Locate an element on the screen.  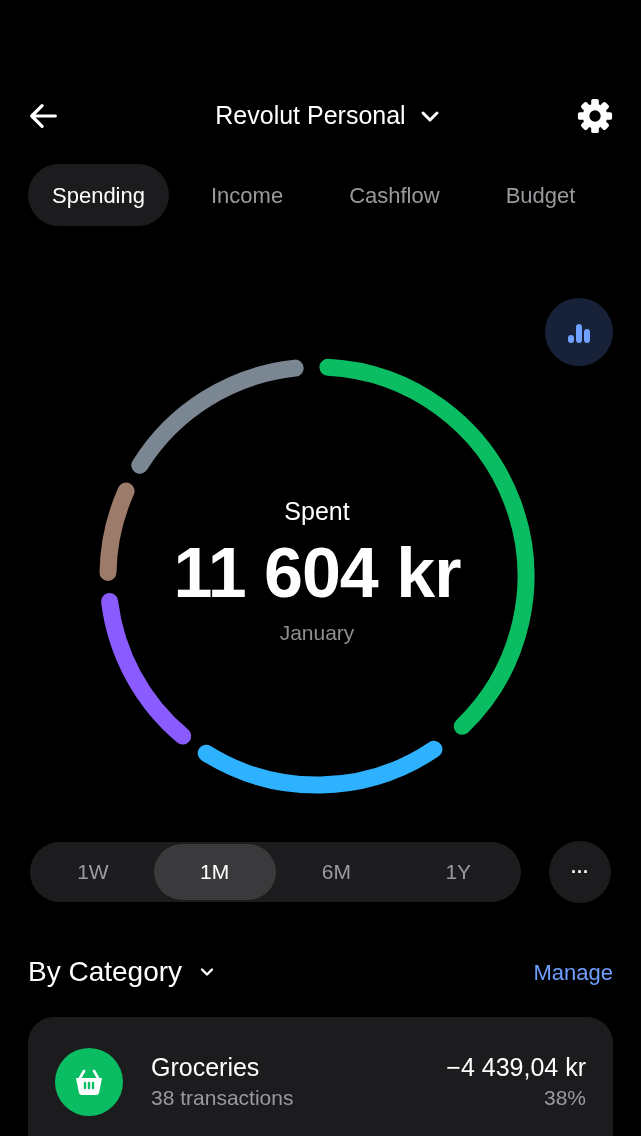
bar-chart-icon is located at coordinates (579, 332).